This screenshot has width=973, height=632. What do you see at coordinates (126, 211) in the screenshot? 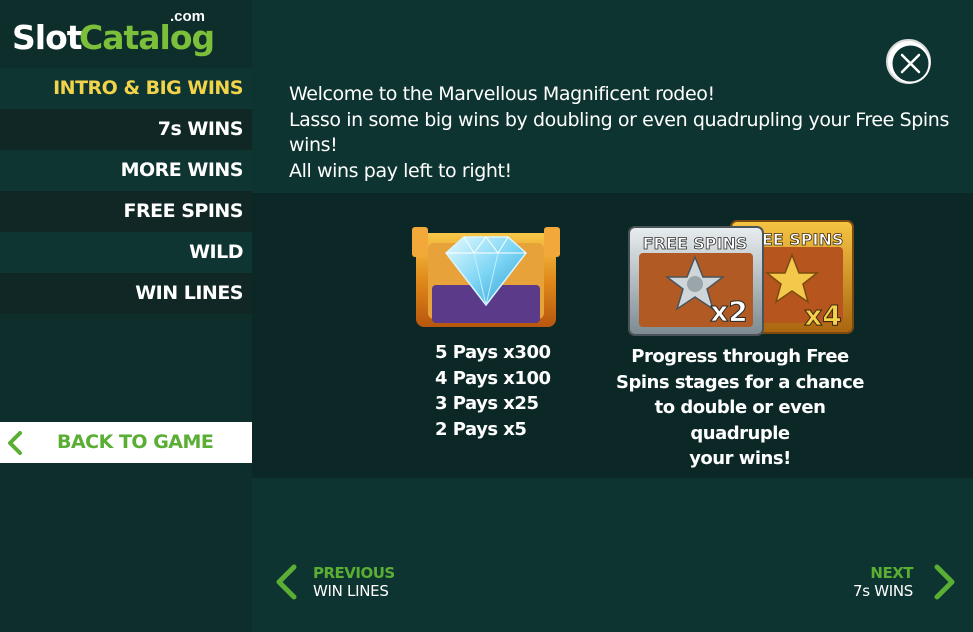
I see `nav-item-free-spins: FREE SPINS` at bounding box center [126, 211].